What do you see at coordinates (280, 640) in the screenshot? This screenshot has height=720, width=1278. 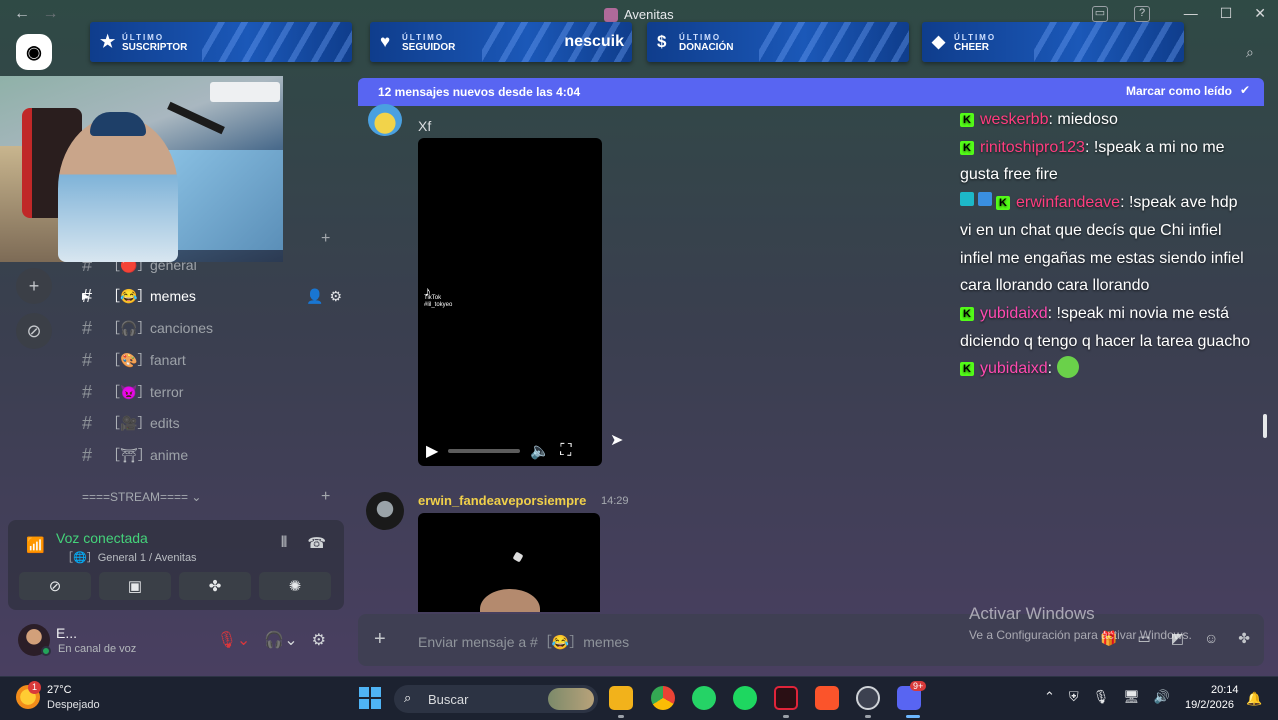 I see `headphones-icon: 🎧⌄` at bounding box center [280, 640].